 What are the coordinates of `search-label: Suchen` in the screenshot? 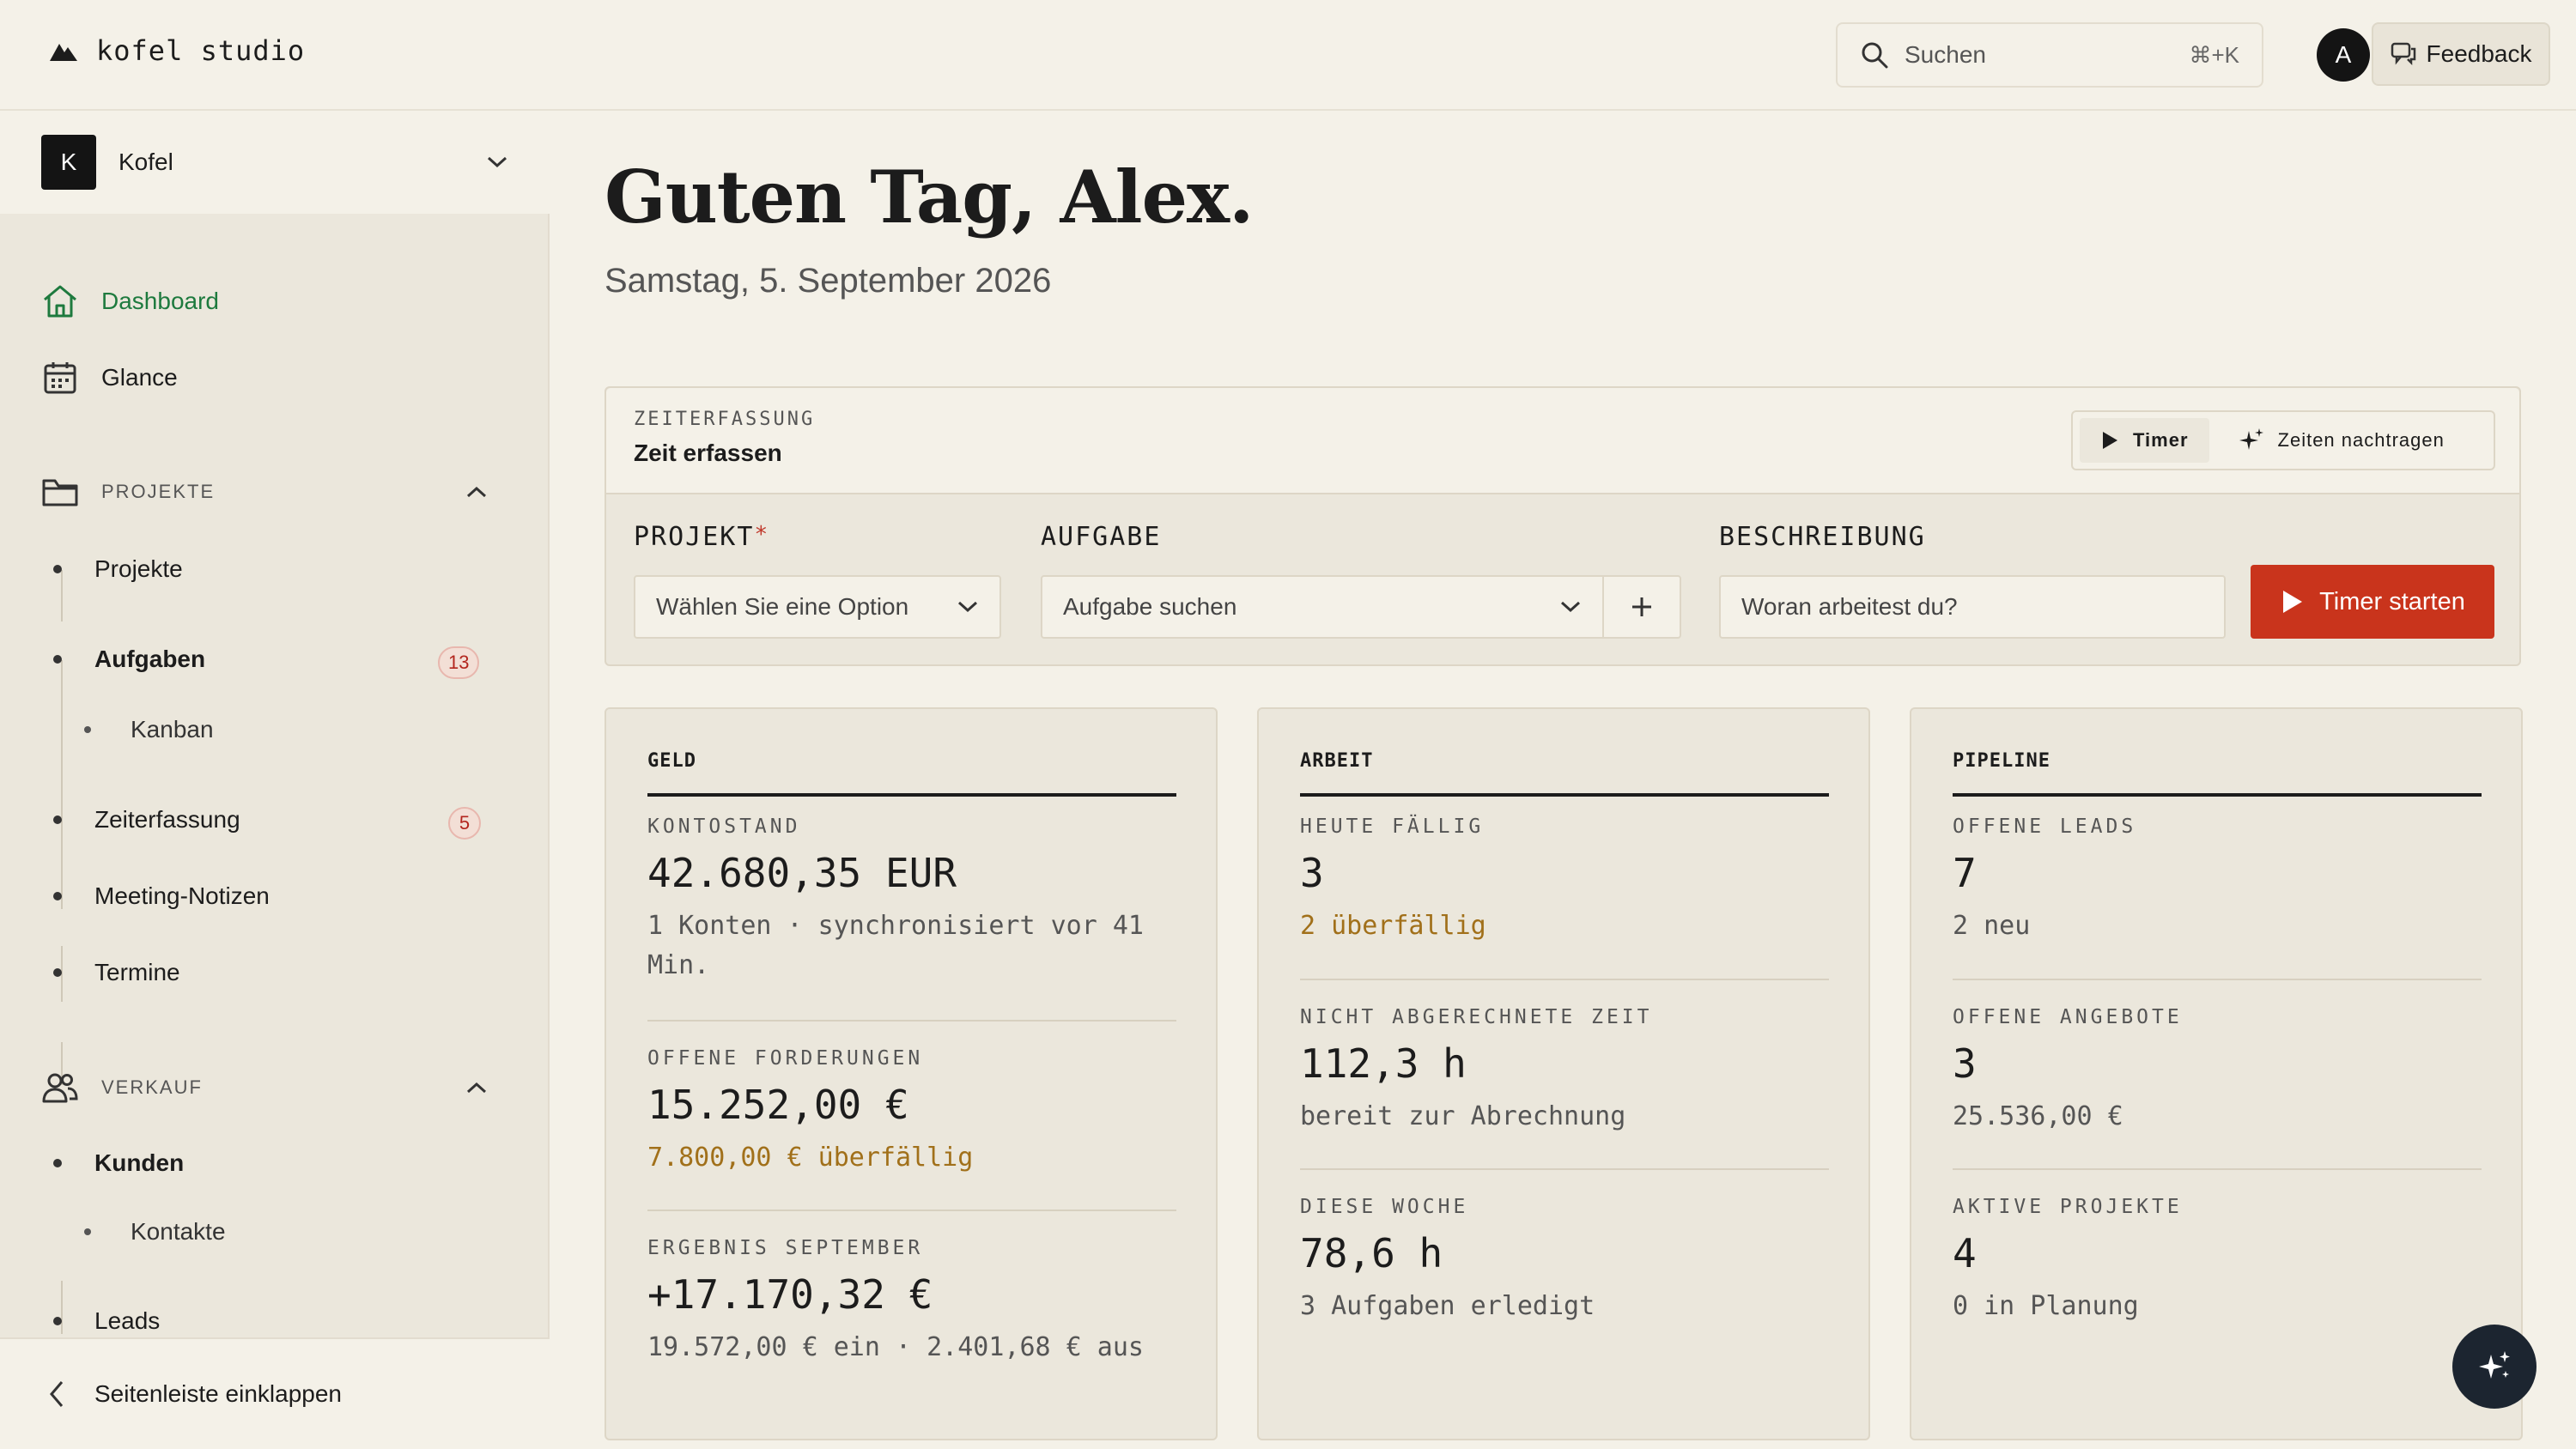 It's located at (1945, 54).